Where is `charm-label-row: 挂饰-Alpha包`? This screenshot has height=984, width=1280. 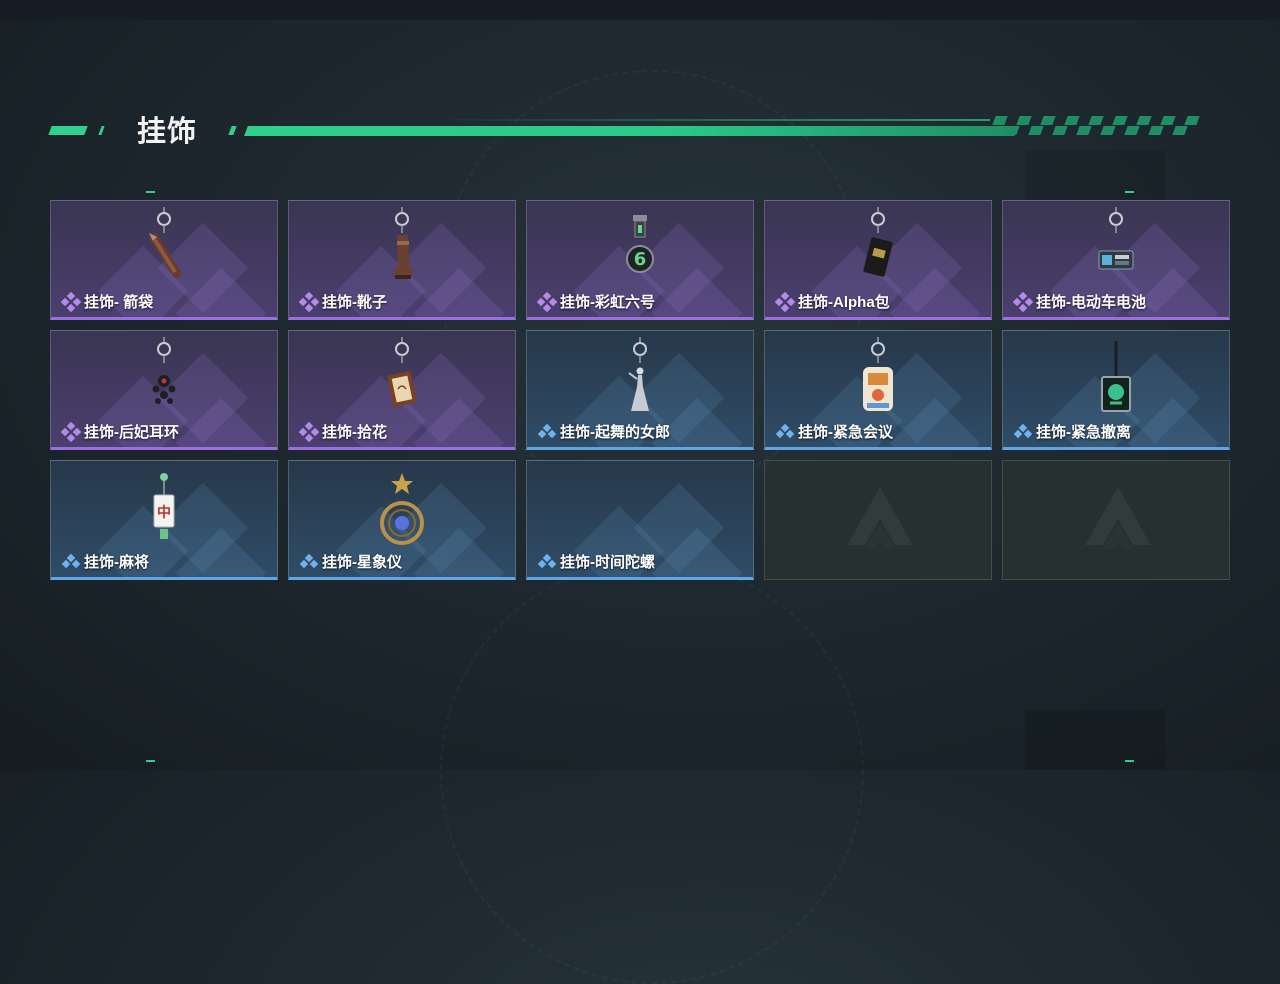 charm-label-row: 挂饰-Alpha包 is located at coordinates (832, 301).